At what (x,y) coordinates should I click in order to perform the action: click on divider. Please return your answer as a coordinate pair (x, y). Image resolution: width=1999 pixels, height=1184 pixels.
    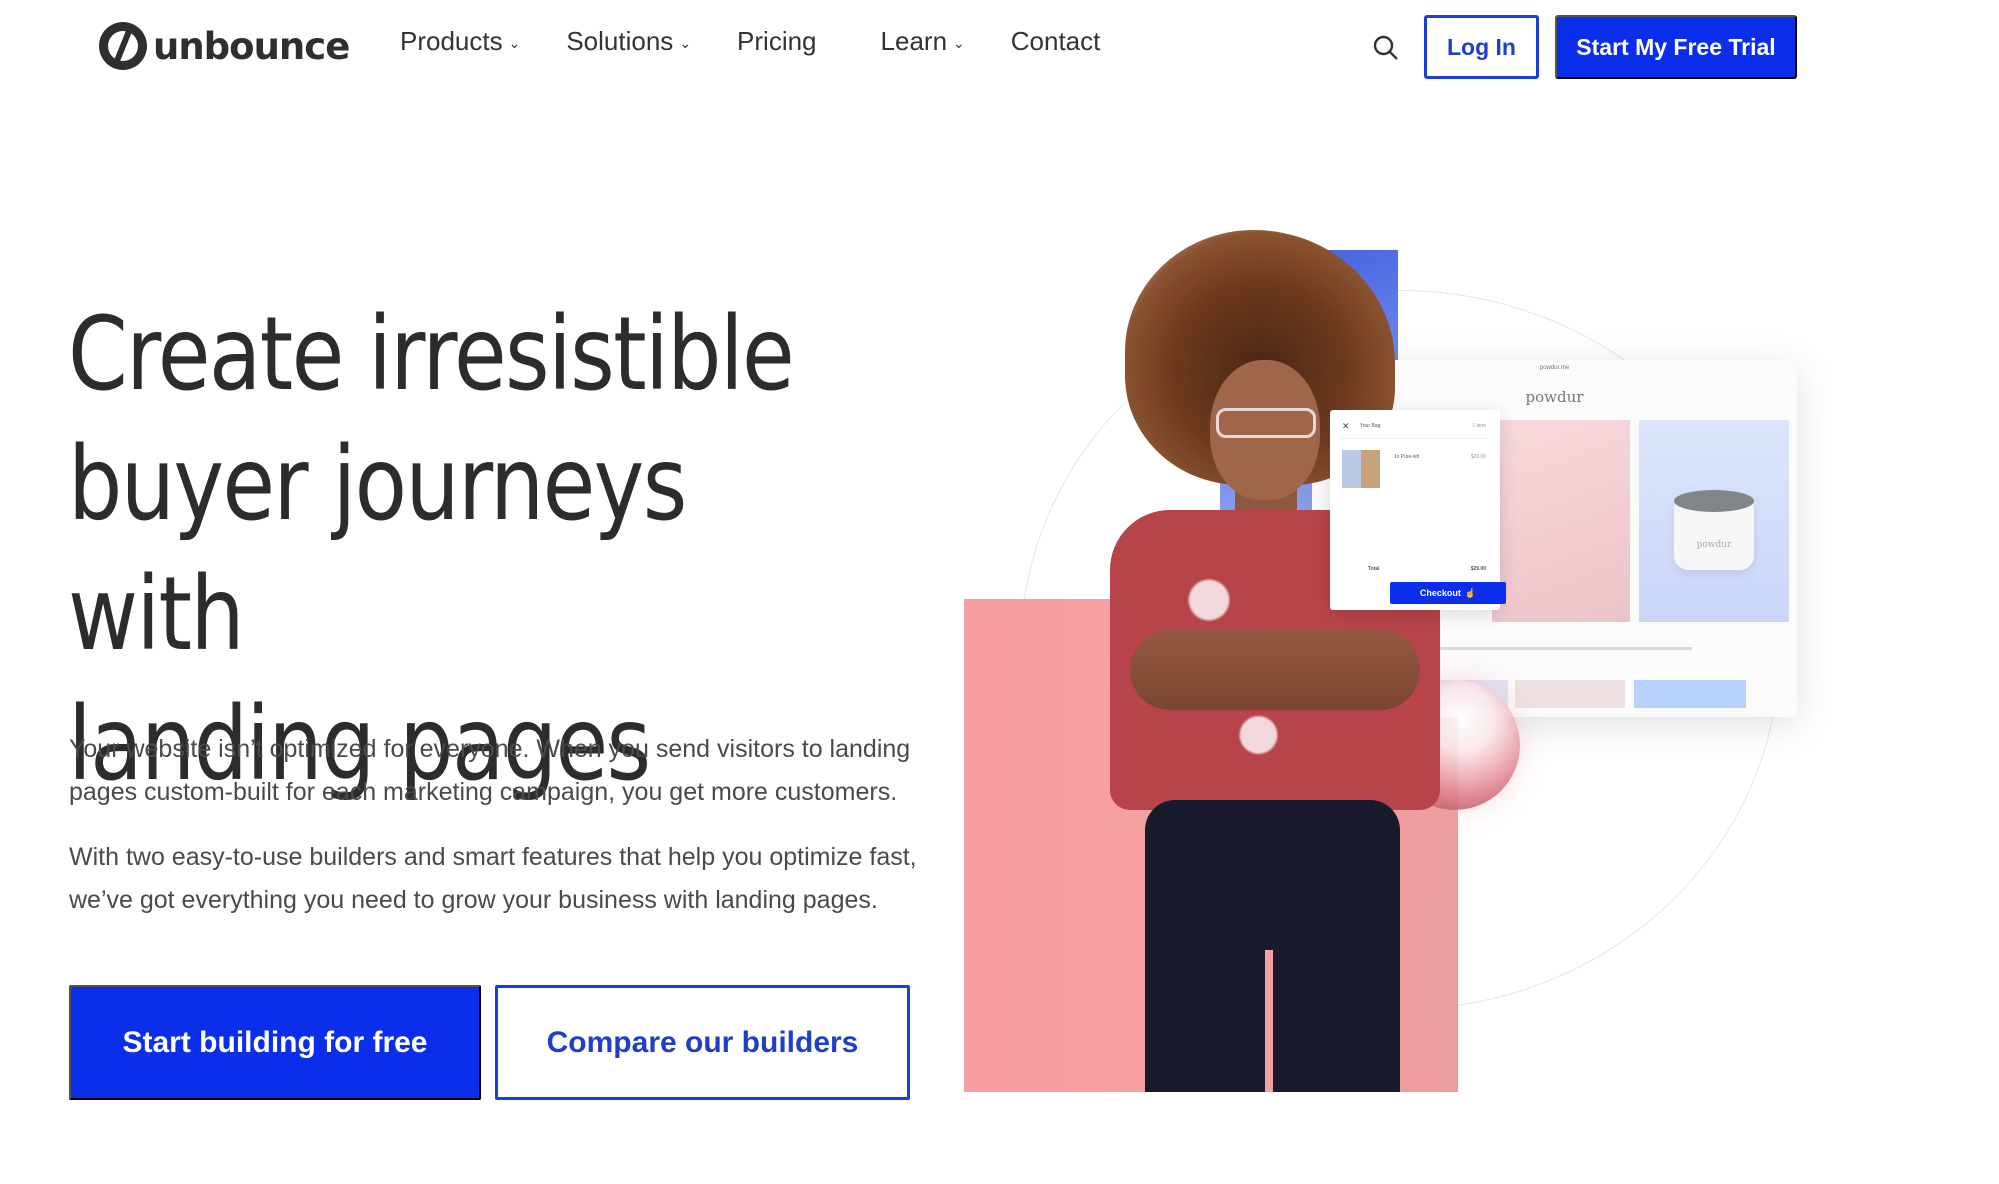
    Looking at the image, I should click on (1415, 438).